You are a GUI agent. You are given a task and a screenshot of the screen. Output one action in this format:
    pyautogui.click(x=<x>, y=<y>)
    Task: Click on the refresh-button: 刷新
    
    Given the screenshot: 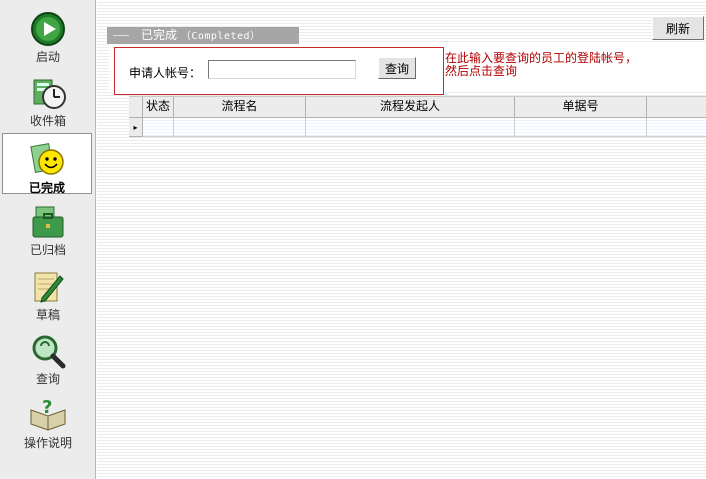 What is the action you would take?
    pyautogui.click(x=678, y=28)
    